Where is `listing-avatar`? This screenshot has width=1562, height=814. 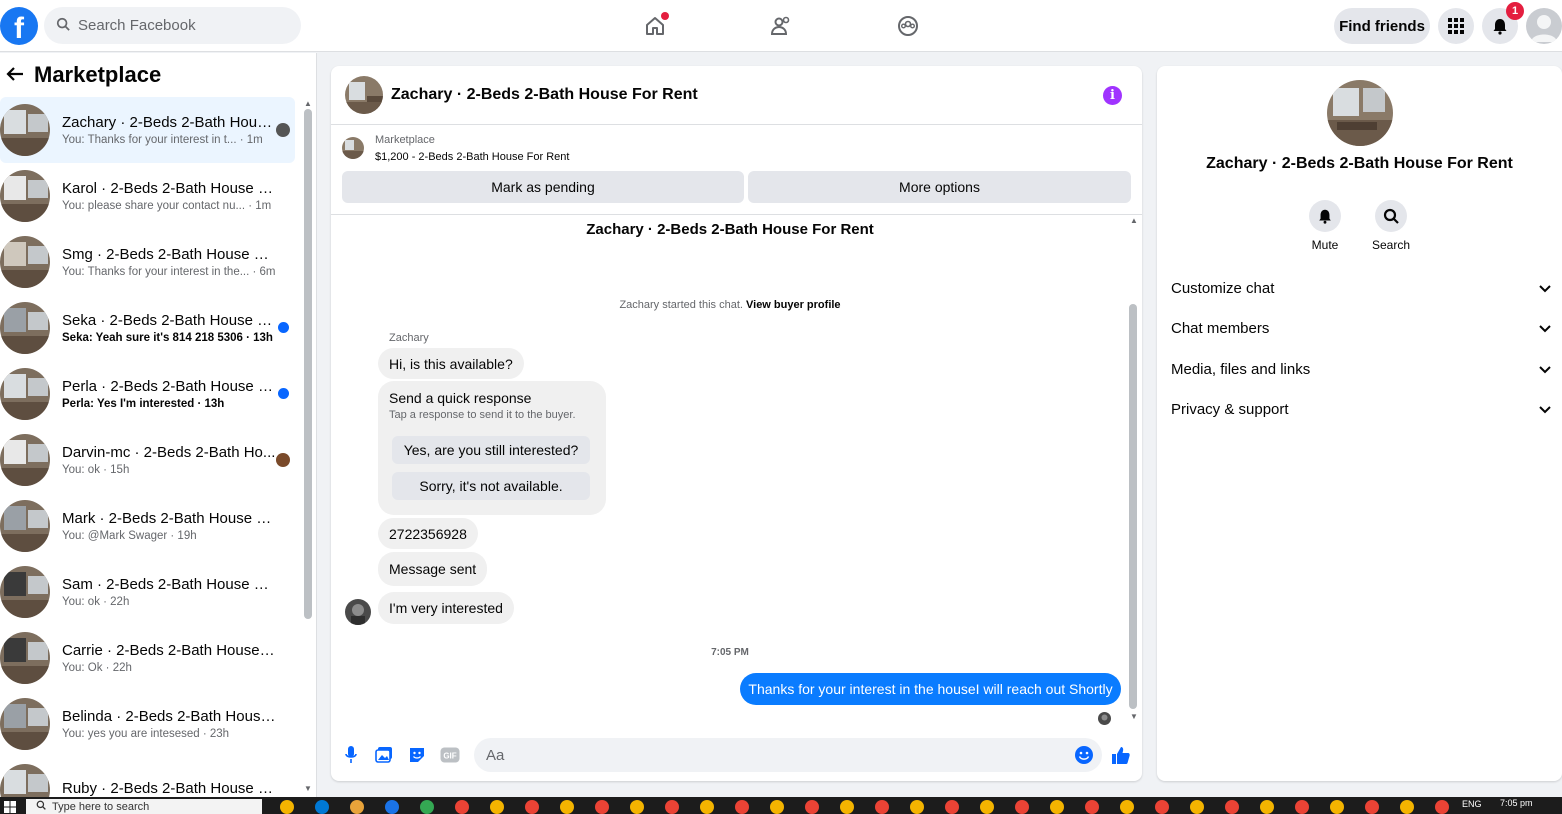
listing-avatar is located at coordinates (1360, 113).